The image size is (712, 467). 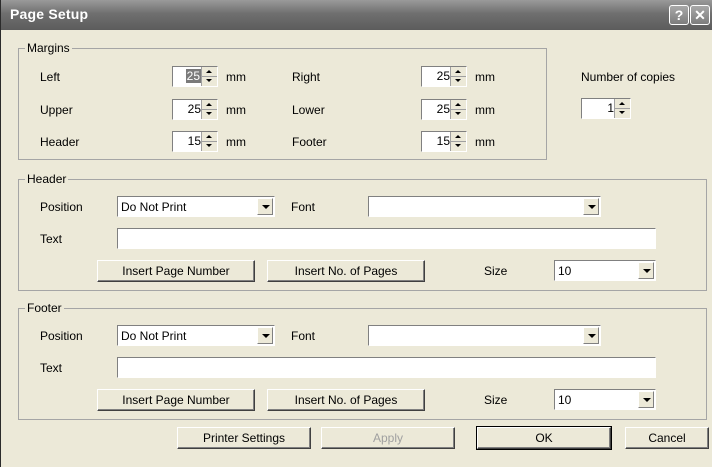 What do you see at coordinates (244, 438) in the screenshot?
I see `printer-settings-button: Printer Settings` at bounding box center [244, 438].